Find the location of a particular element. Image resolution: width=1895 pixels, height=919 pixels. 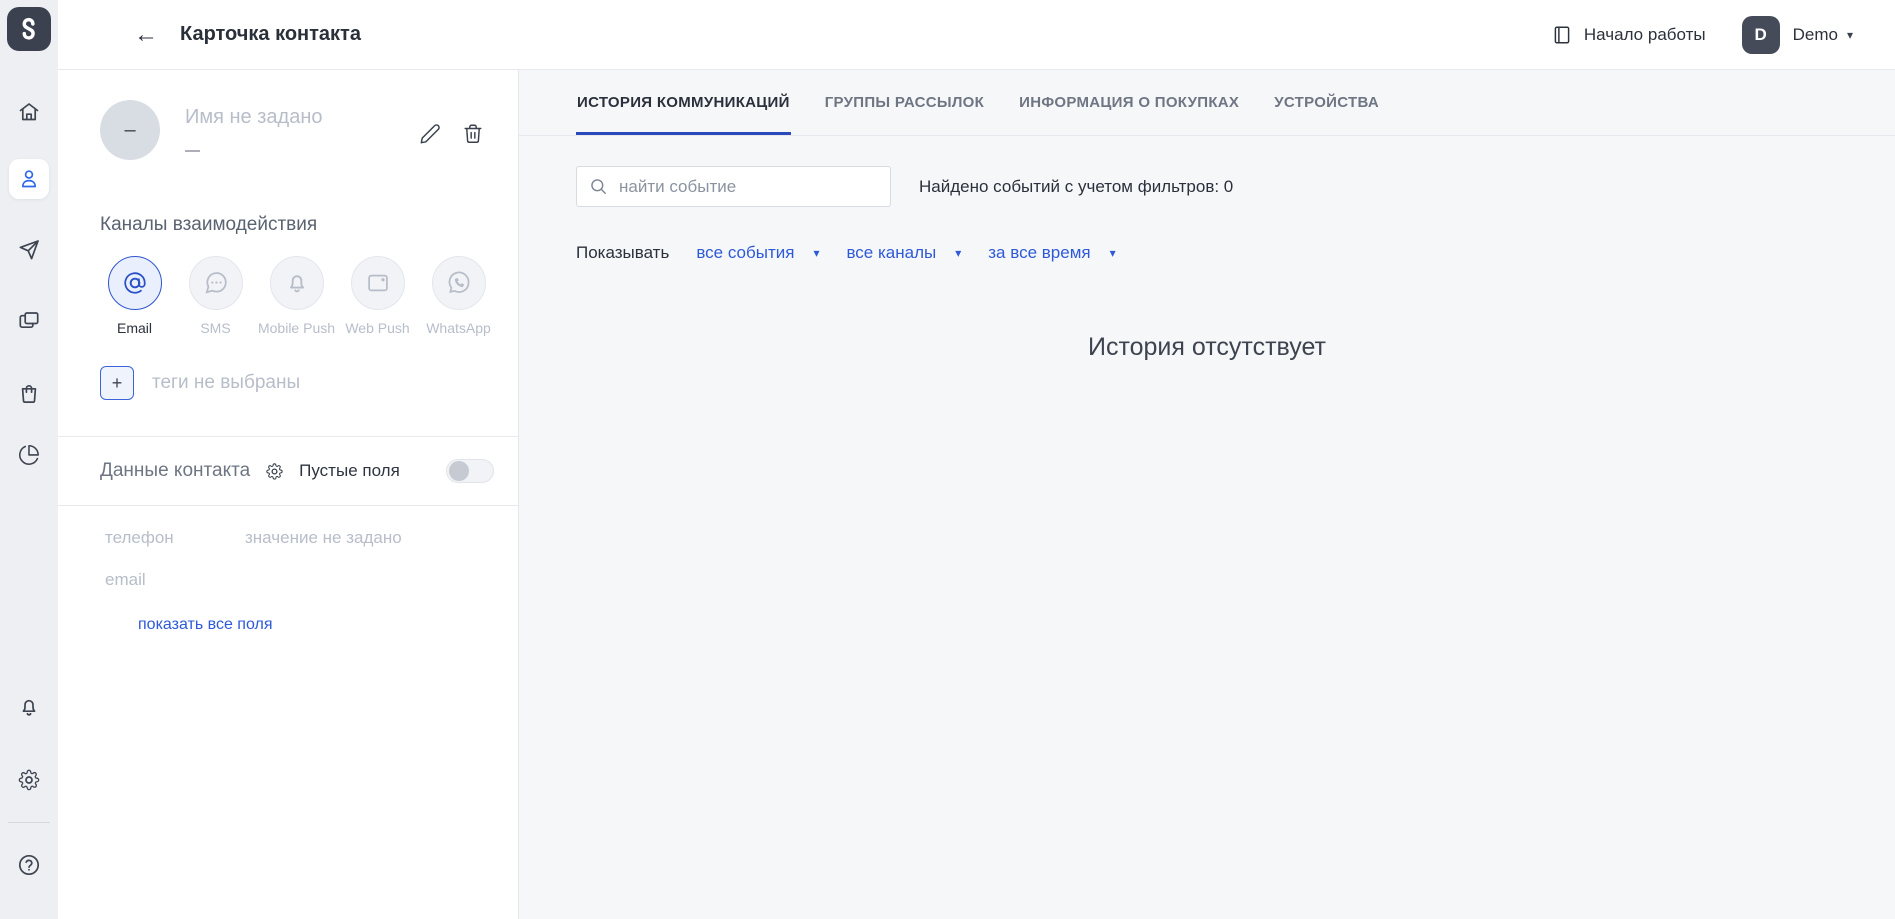

channel-web-push: Web Push is located at coordinates (377, 296).